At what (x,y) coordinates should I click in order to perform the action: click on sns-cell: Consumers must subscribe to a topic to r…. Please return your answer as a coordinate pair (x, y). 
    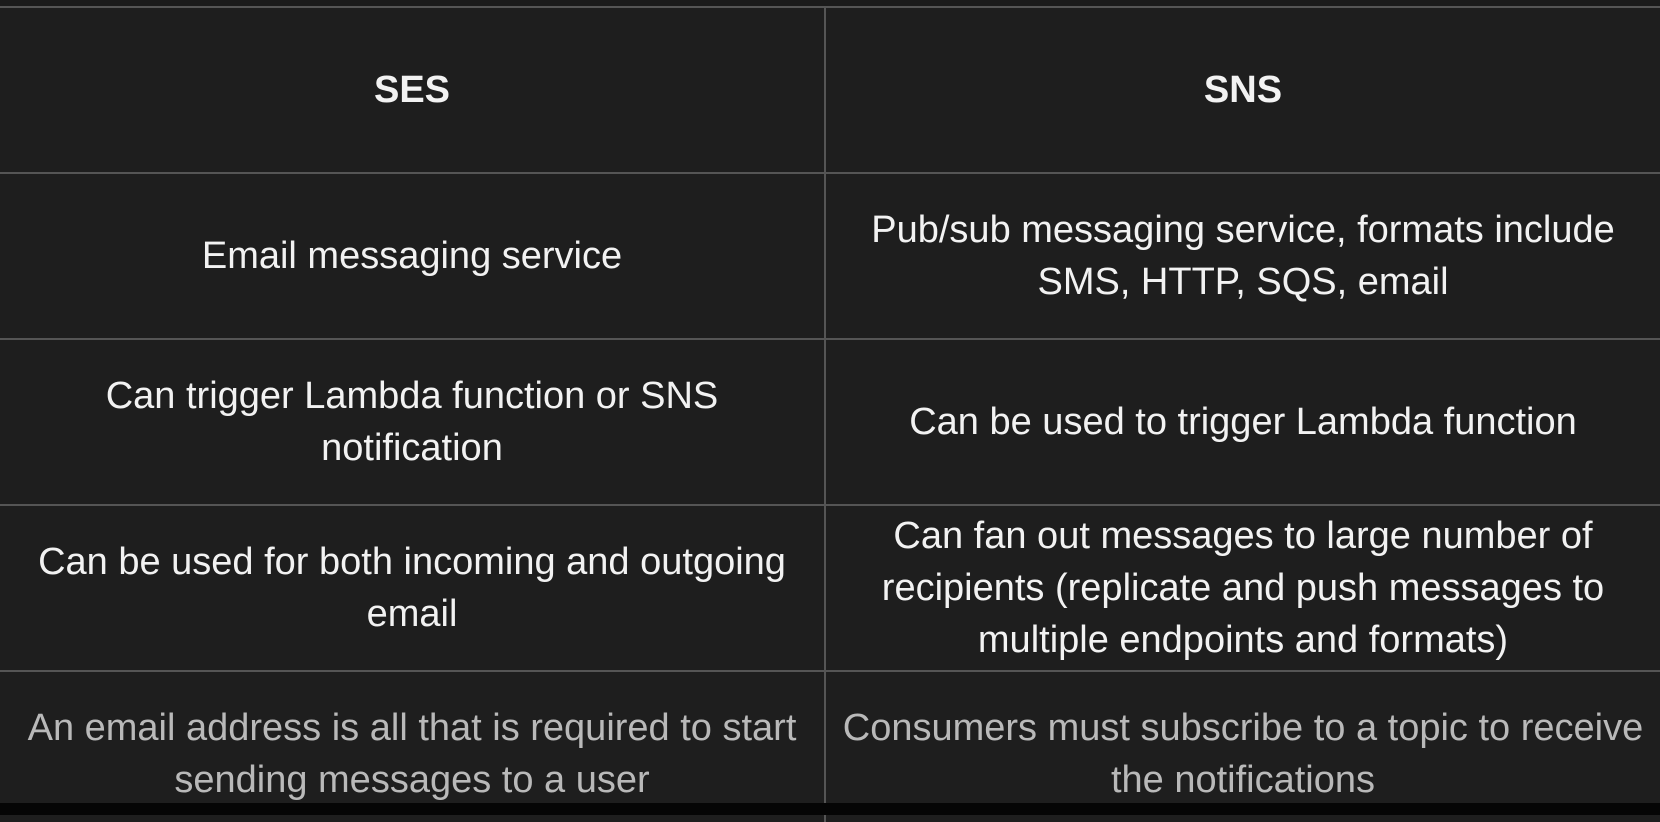
    Looking at the image, I should click on (1243, 747).